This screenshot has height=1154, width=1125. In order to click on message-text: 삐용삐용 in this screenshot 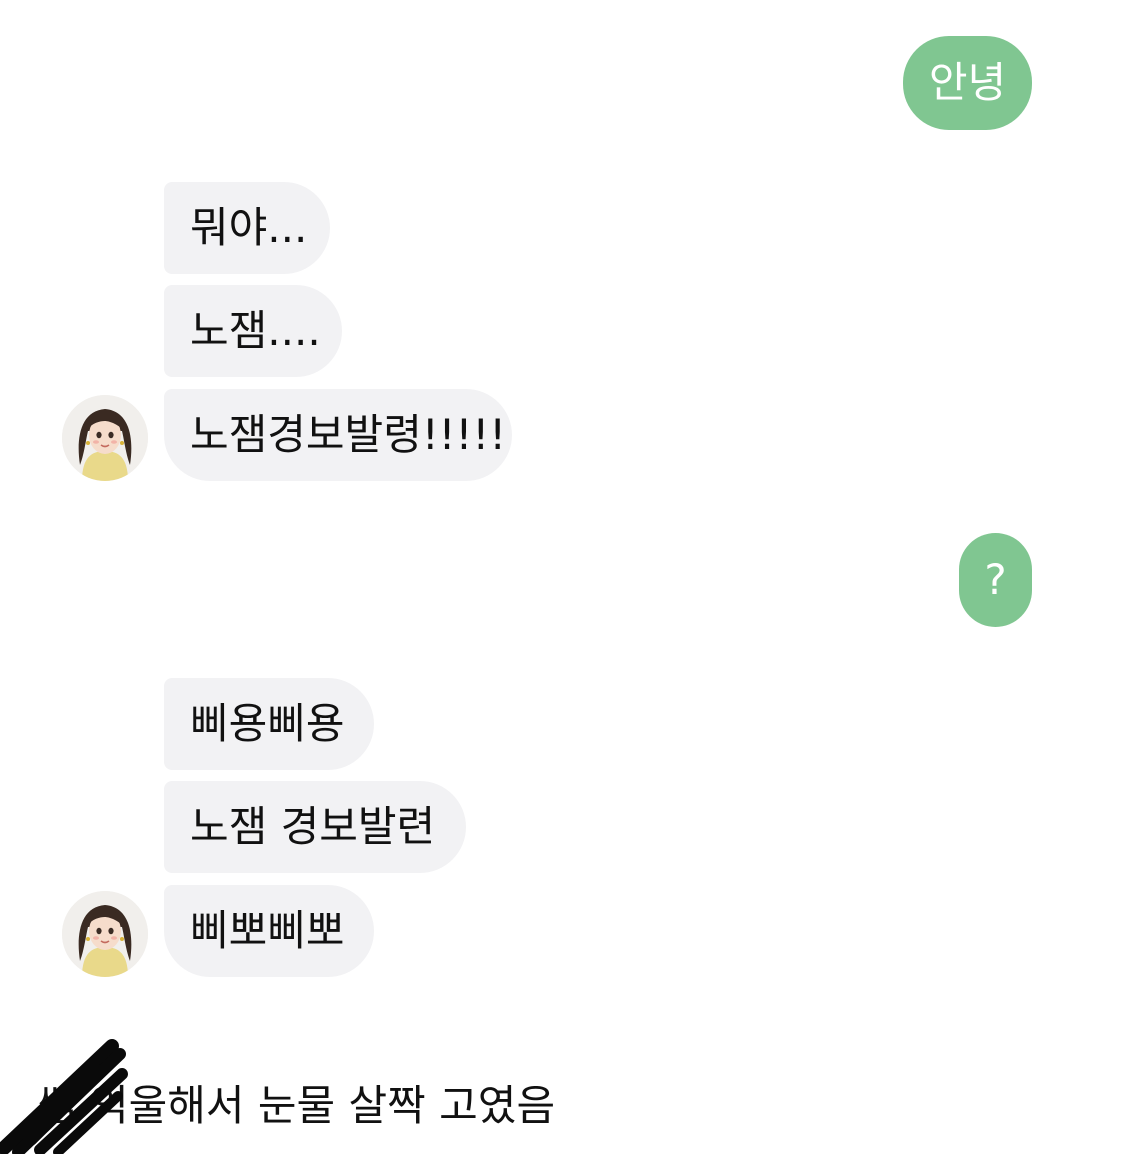, I will do `click(267, 723)`.